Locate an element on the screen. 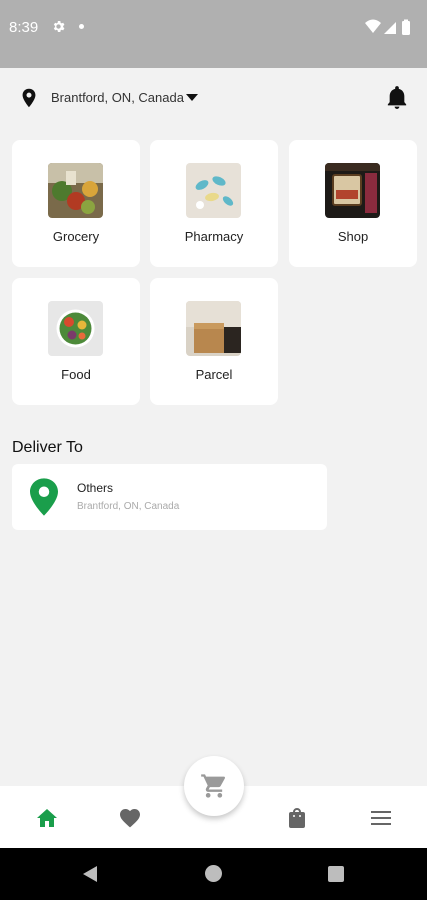  grocery-image is located at coordinates (75, 190).